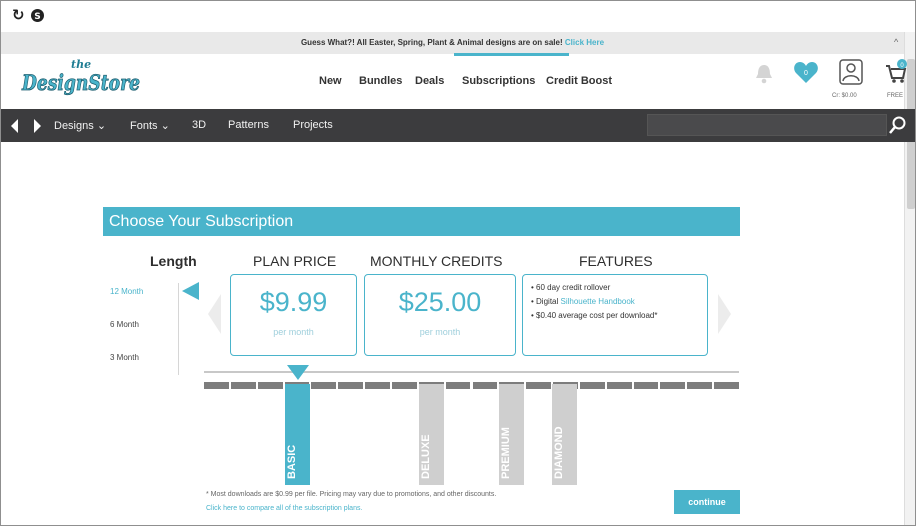 Image resolution: width=916 pixels, height=526 pixels. I want to click on nav-fonts-label: Fonts, so click(144, 126).